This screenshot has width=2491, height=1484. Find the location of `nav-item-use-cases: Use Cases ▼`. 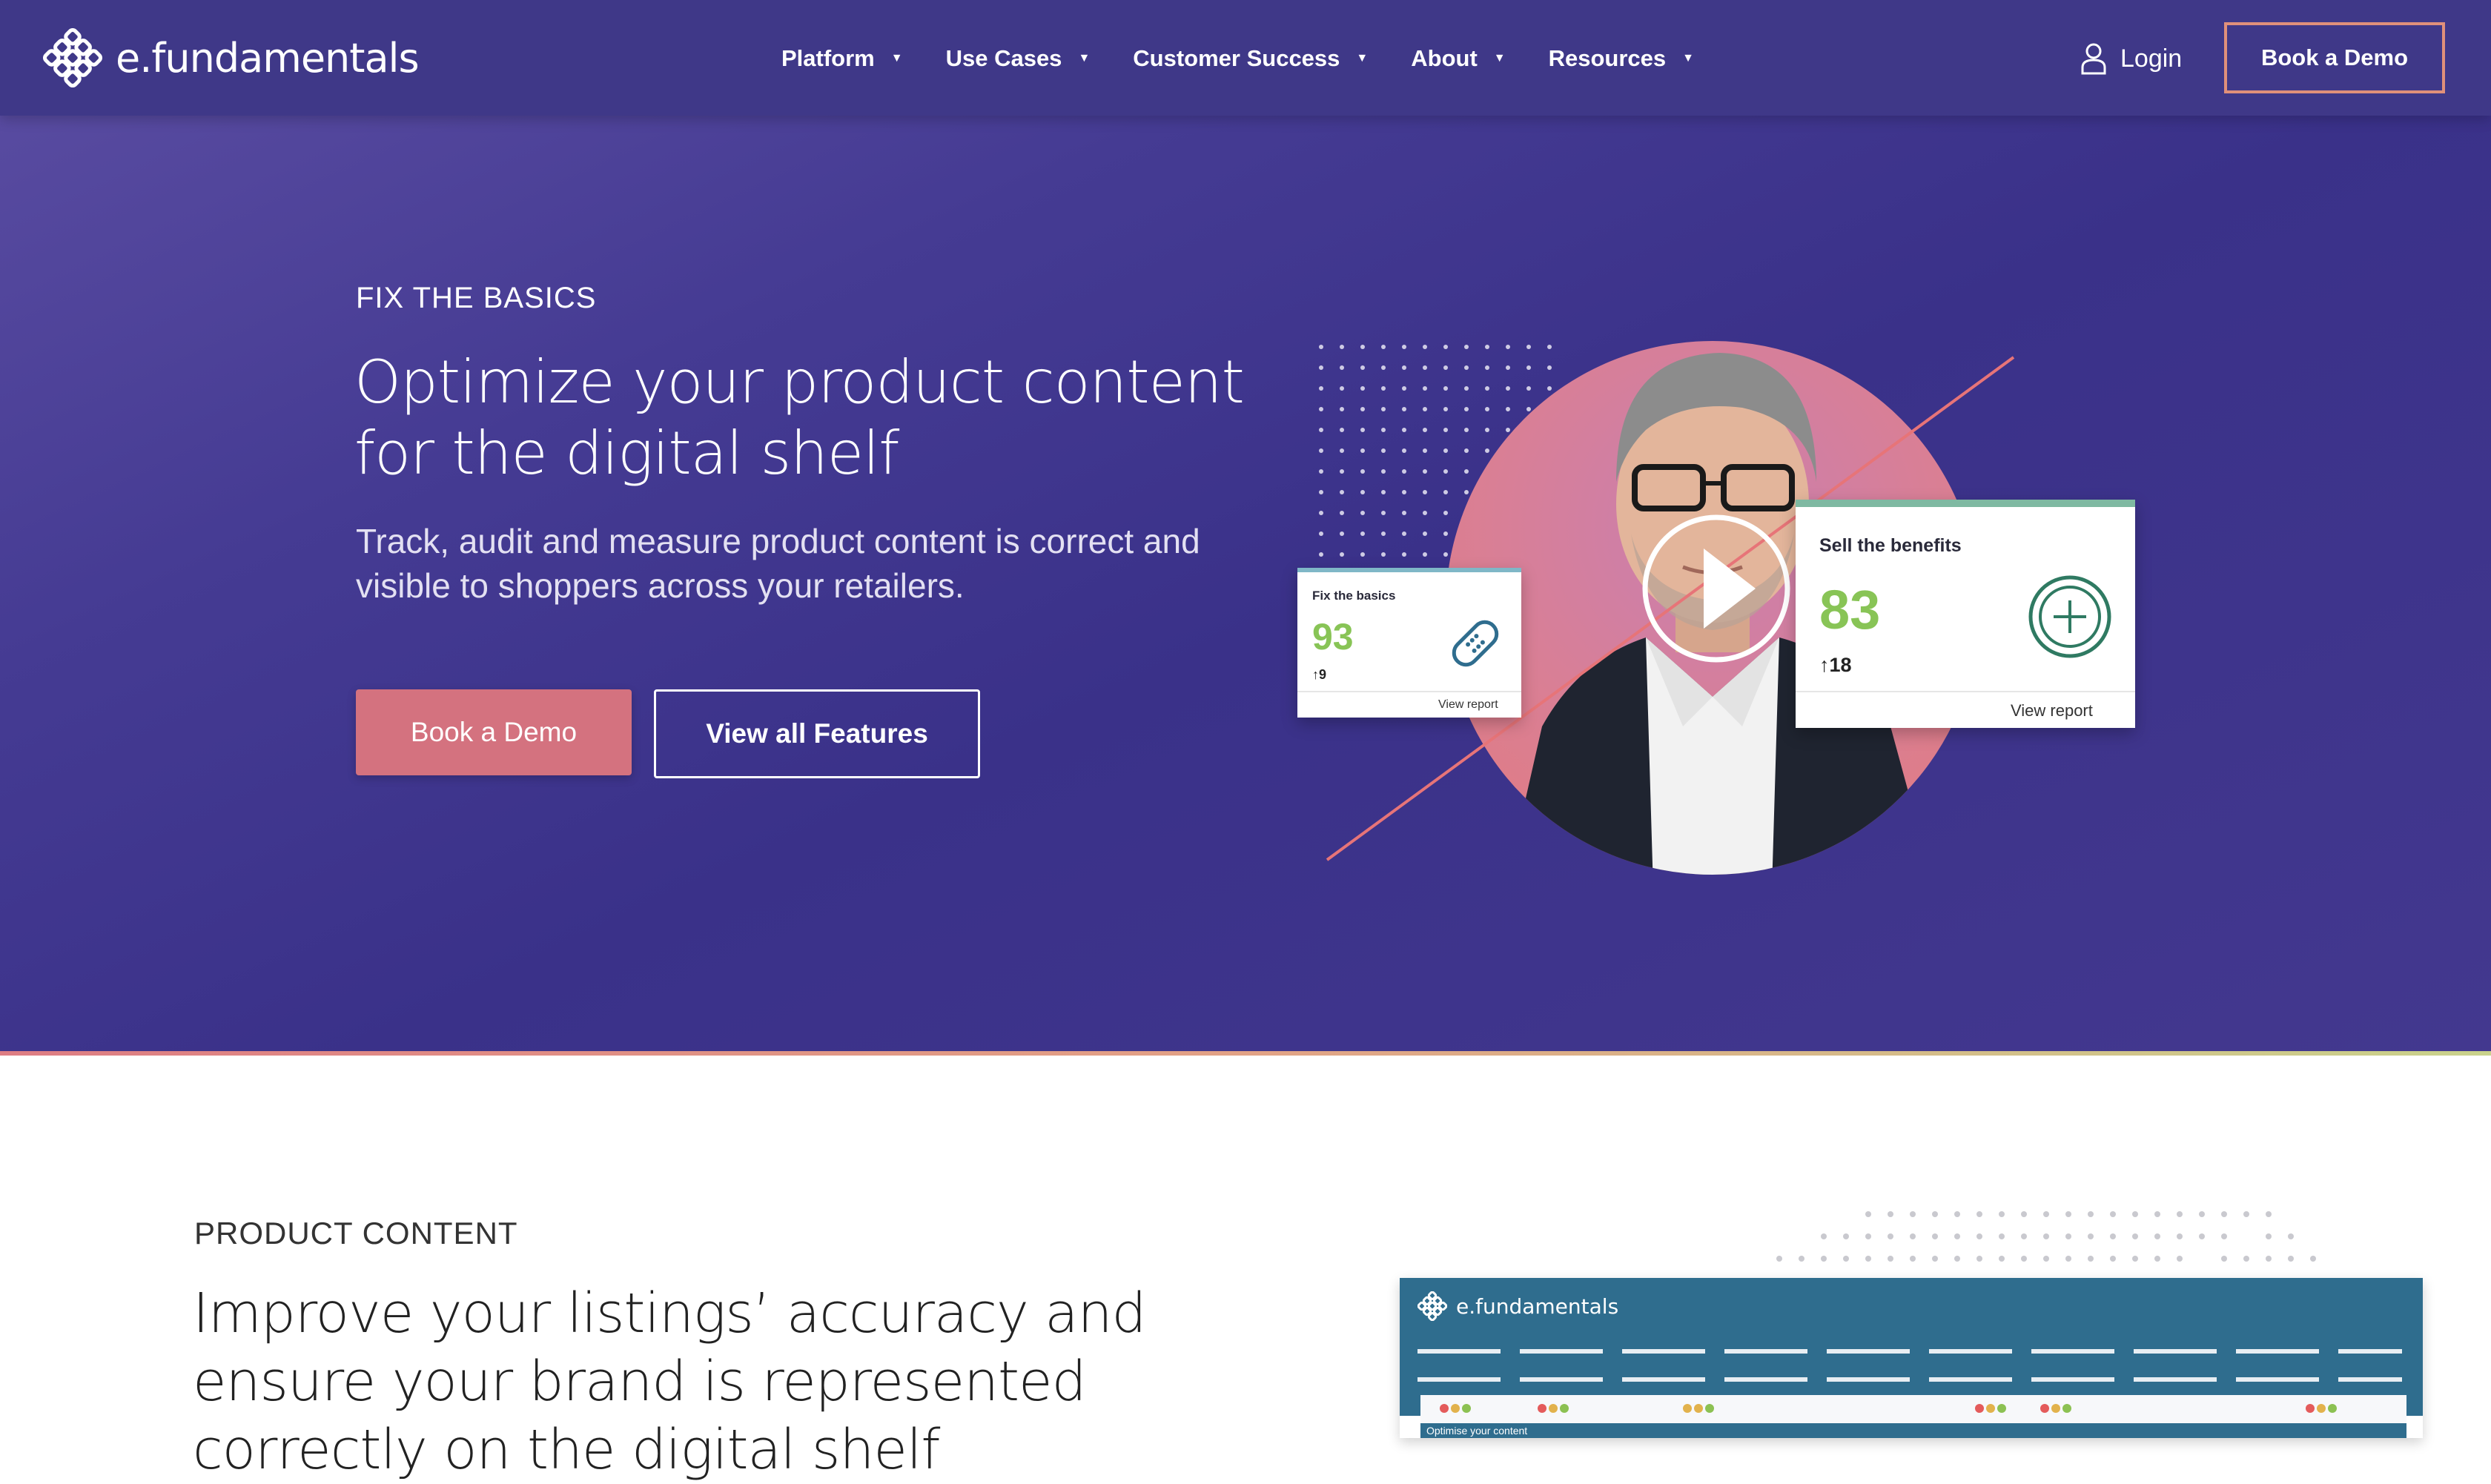

nav-item-use-cases: Use Cases ▼ is located at coordinates (1018, 58).